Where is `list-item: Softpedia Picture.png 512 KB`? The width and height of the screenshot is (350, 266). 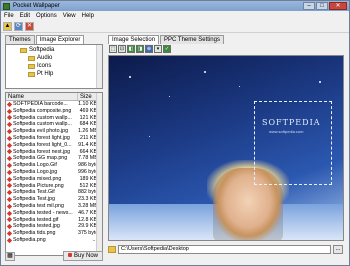 list-item: Softpedia Picture.png 512 KB is located at coordinates (54, 186).